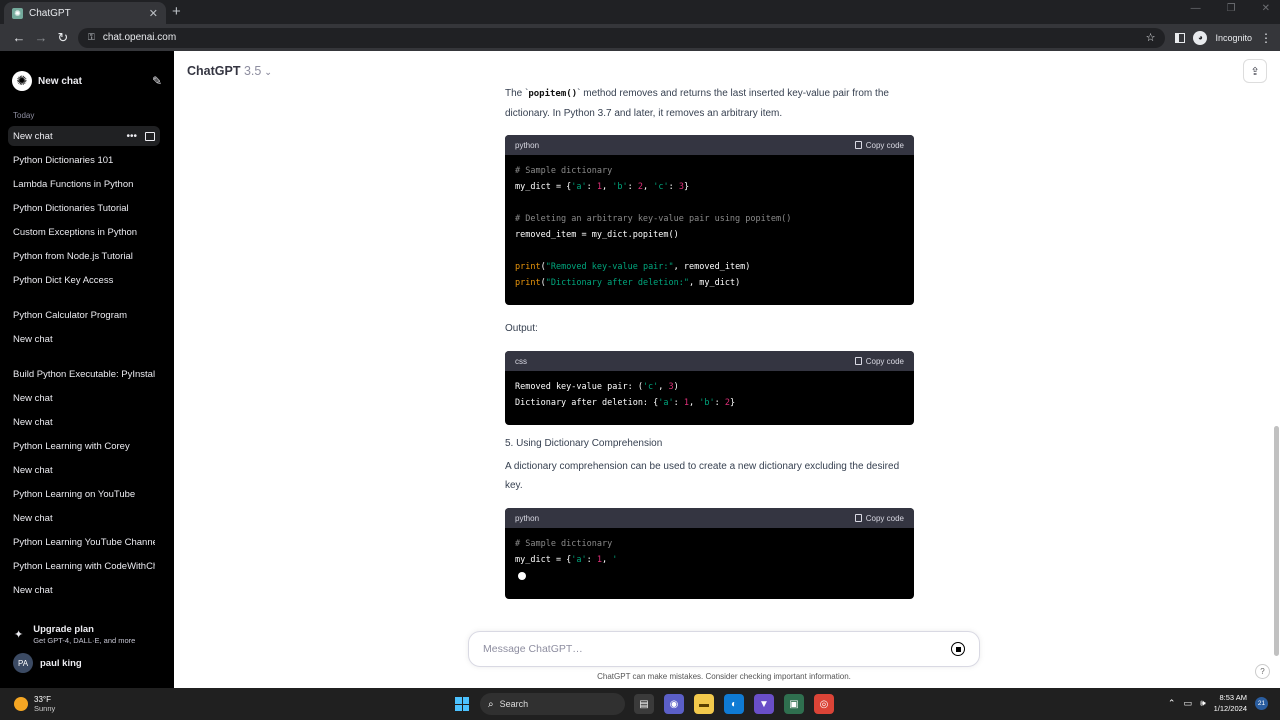  Describe the element at coordinates (958, 649) in the screenshot. I see `stop-generating-icon` at that location.